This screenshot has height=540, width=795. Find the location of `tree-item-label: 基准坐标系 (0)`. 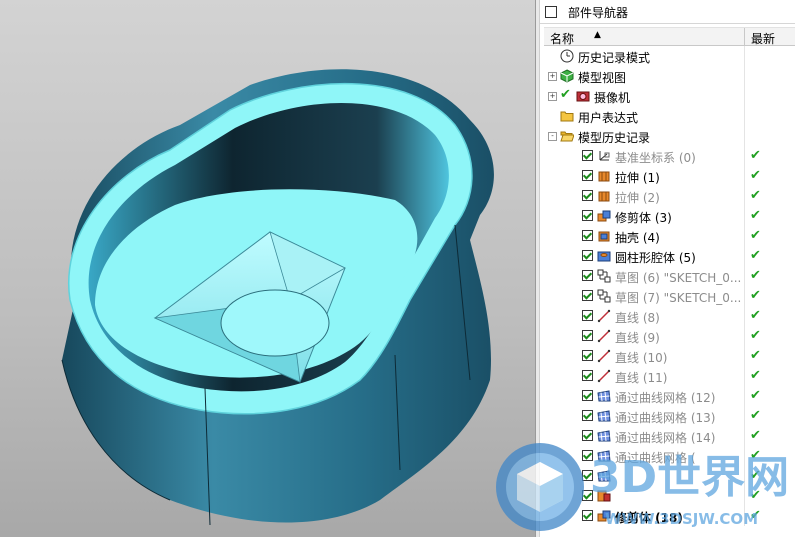

tree-item-label: 基准坐标系 (0) is located at coordinates (655, 158).